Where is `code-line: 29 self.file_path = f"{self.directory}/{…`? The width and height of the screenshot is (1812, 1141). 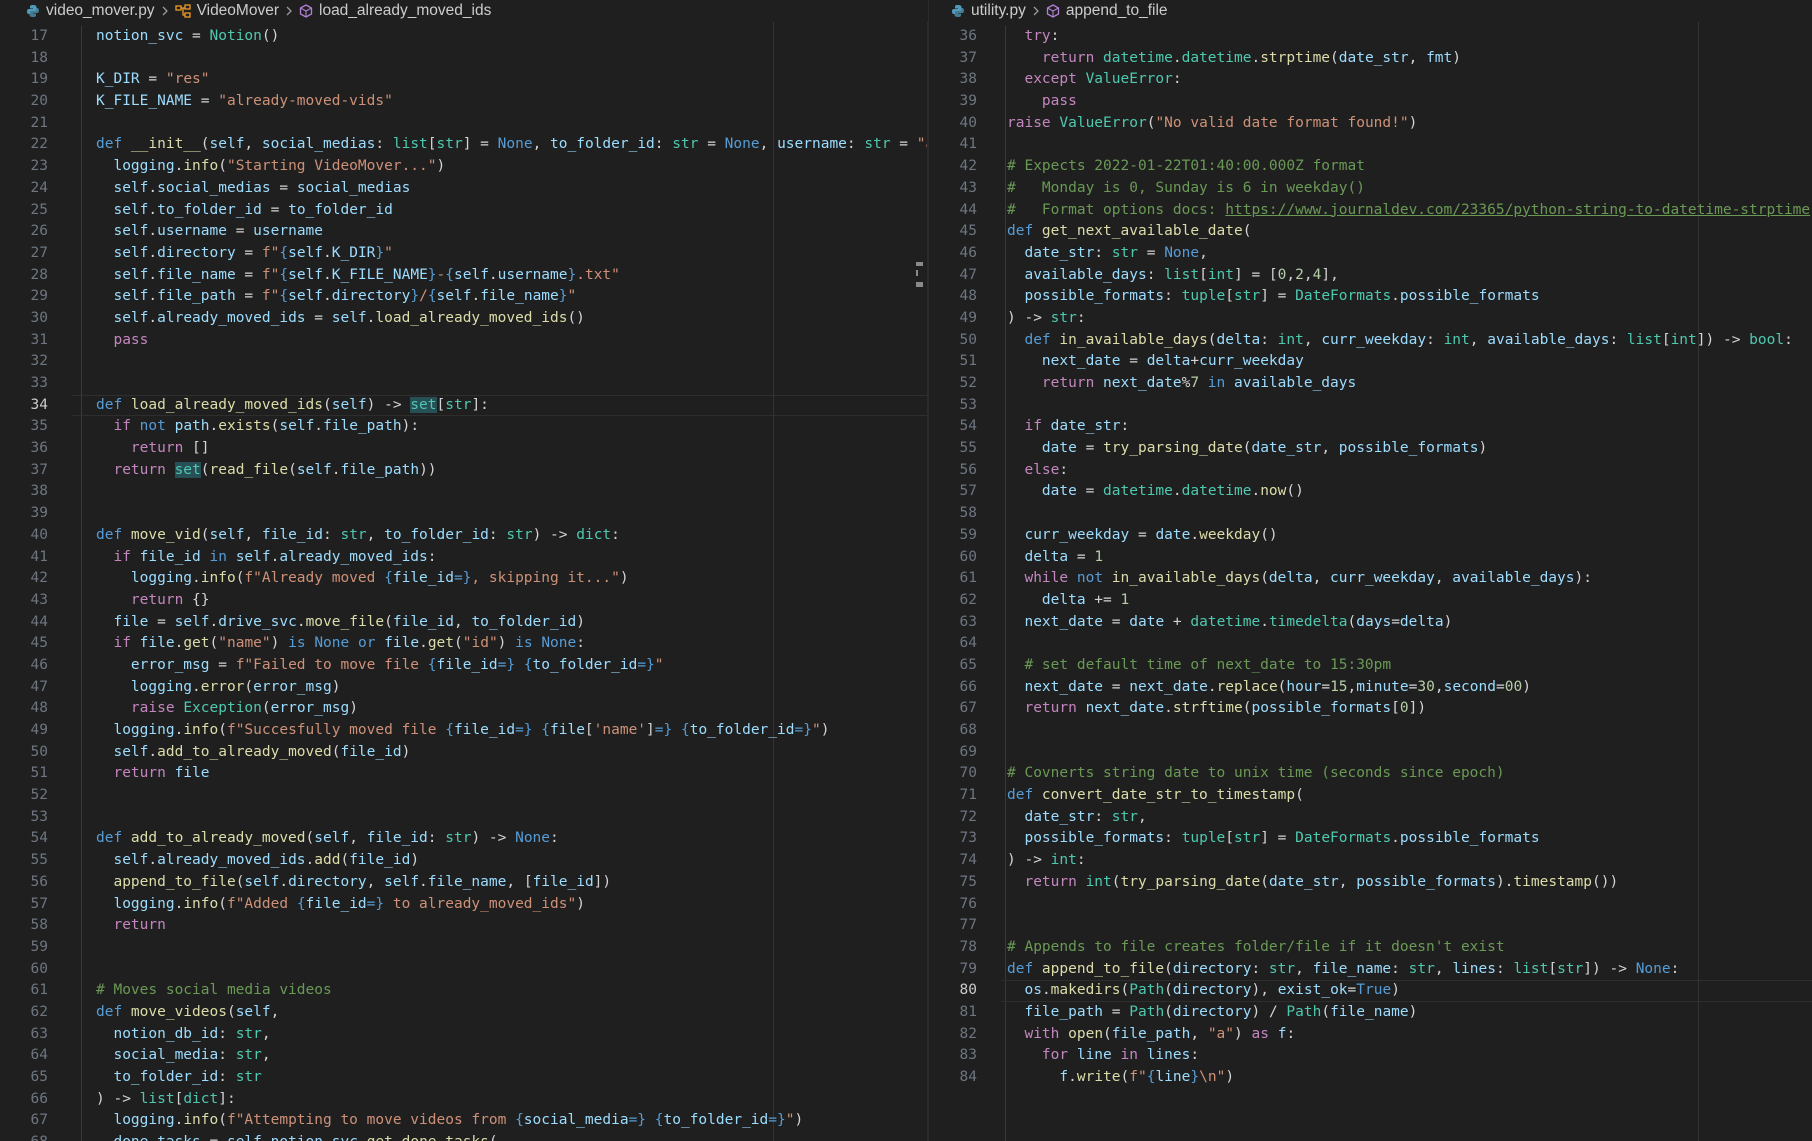
code-line: 29 self.file_path = f"{self.directory}/{… is located at coordinates (464, 297).